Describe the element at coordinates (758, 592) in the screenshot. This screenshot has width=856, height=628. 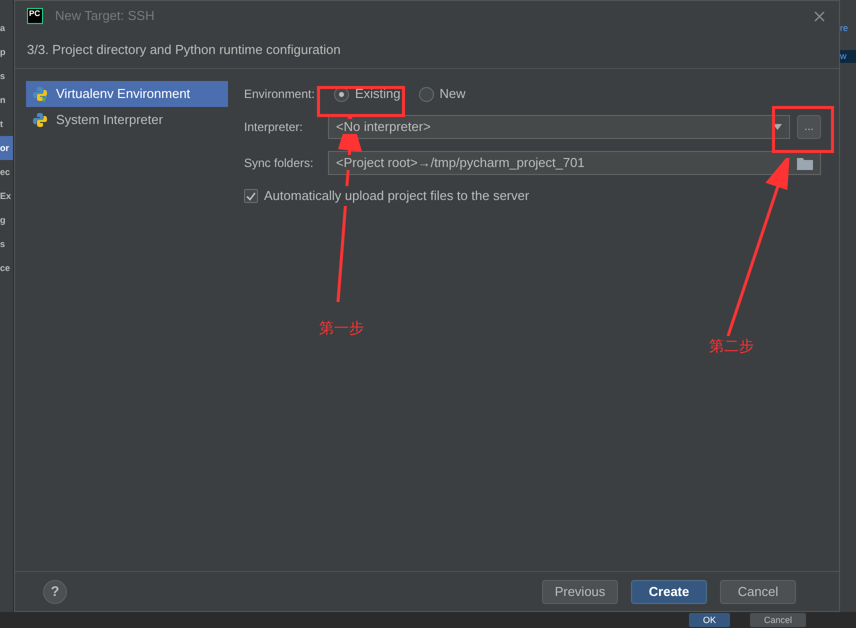
I see `dialog-button: Cancel` at that location.